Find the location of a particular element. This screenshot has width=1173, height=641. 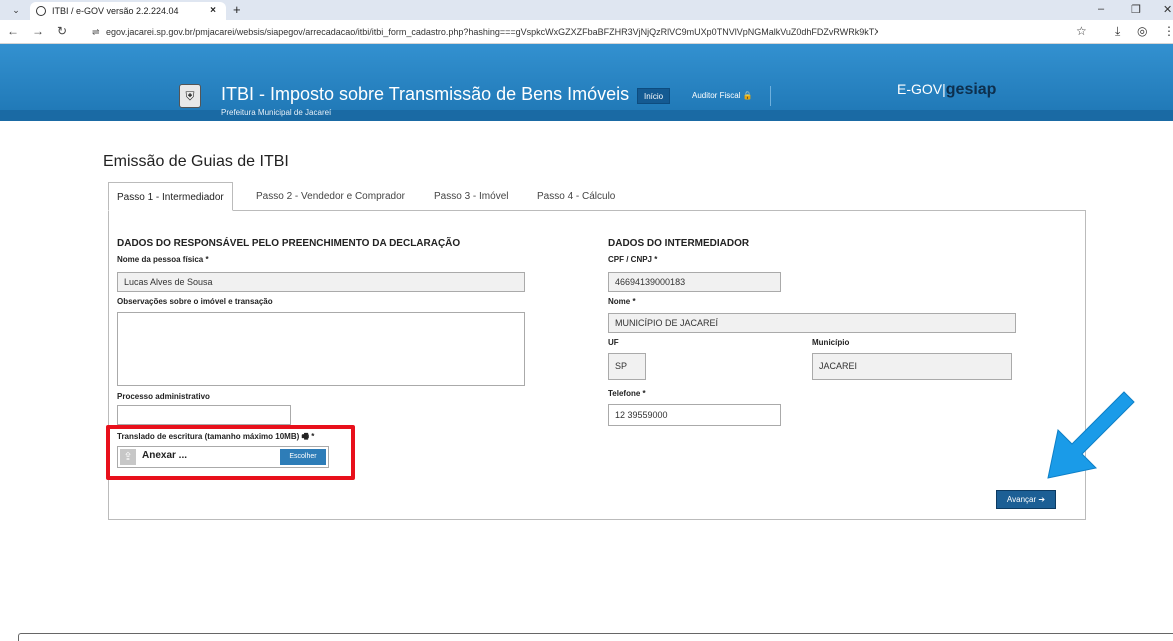

municipio-input: JACAREI is located at coordinates (912, 366).